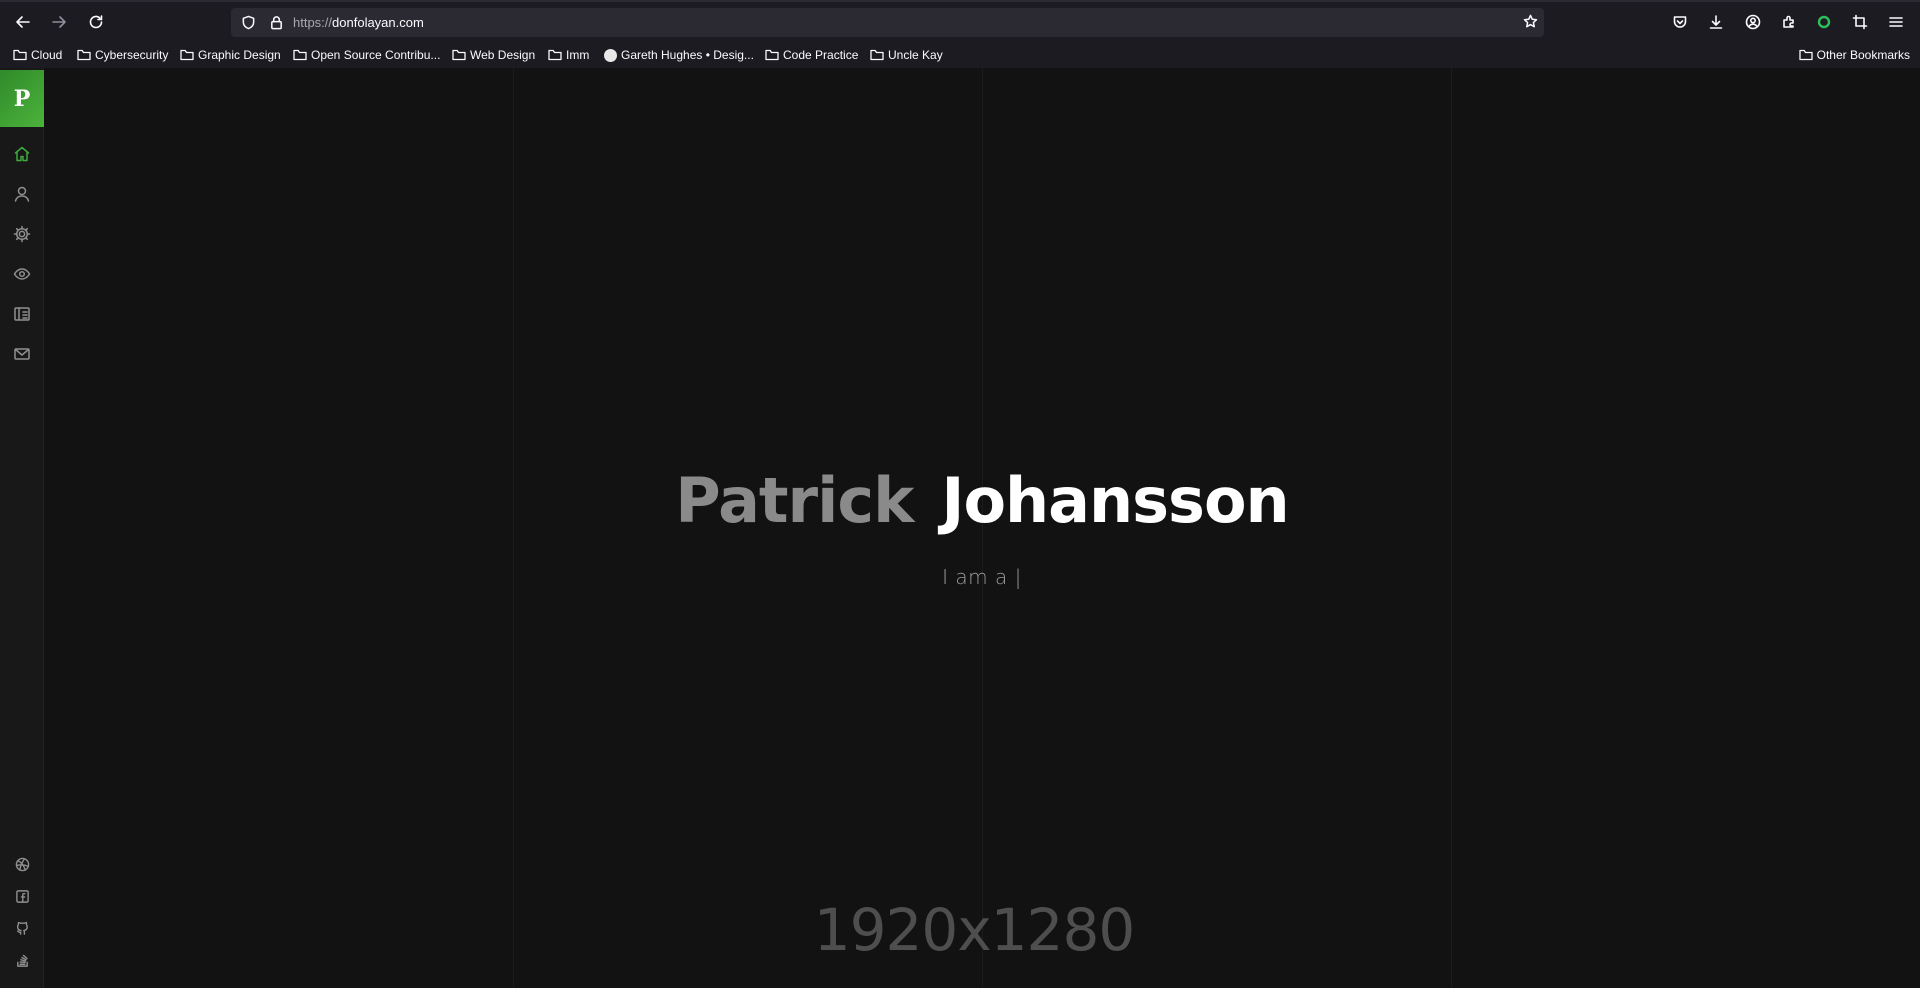  I want to click on back-arrow-icon, so click(23, 22).